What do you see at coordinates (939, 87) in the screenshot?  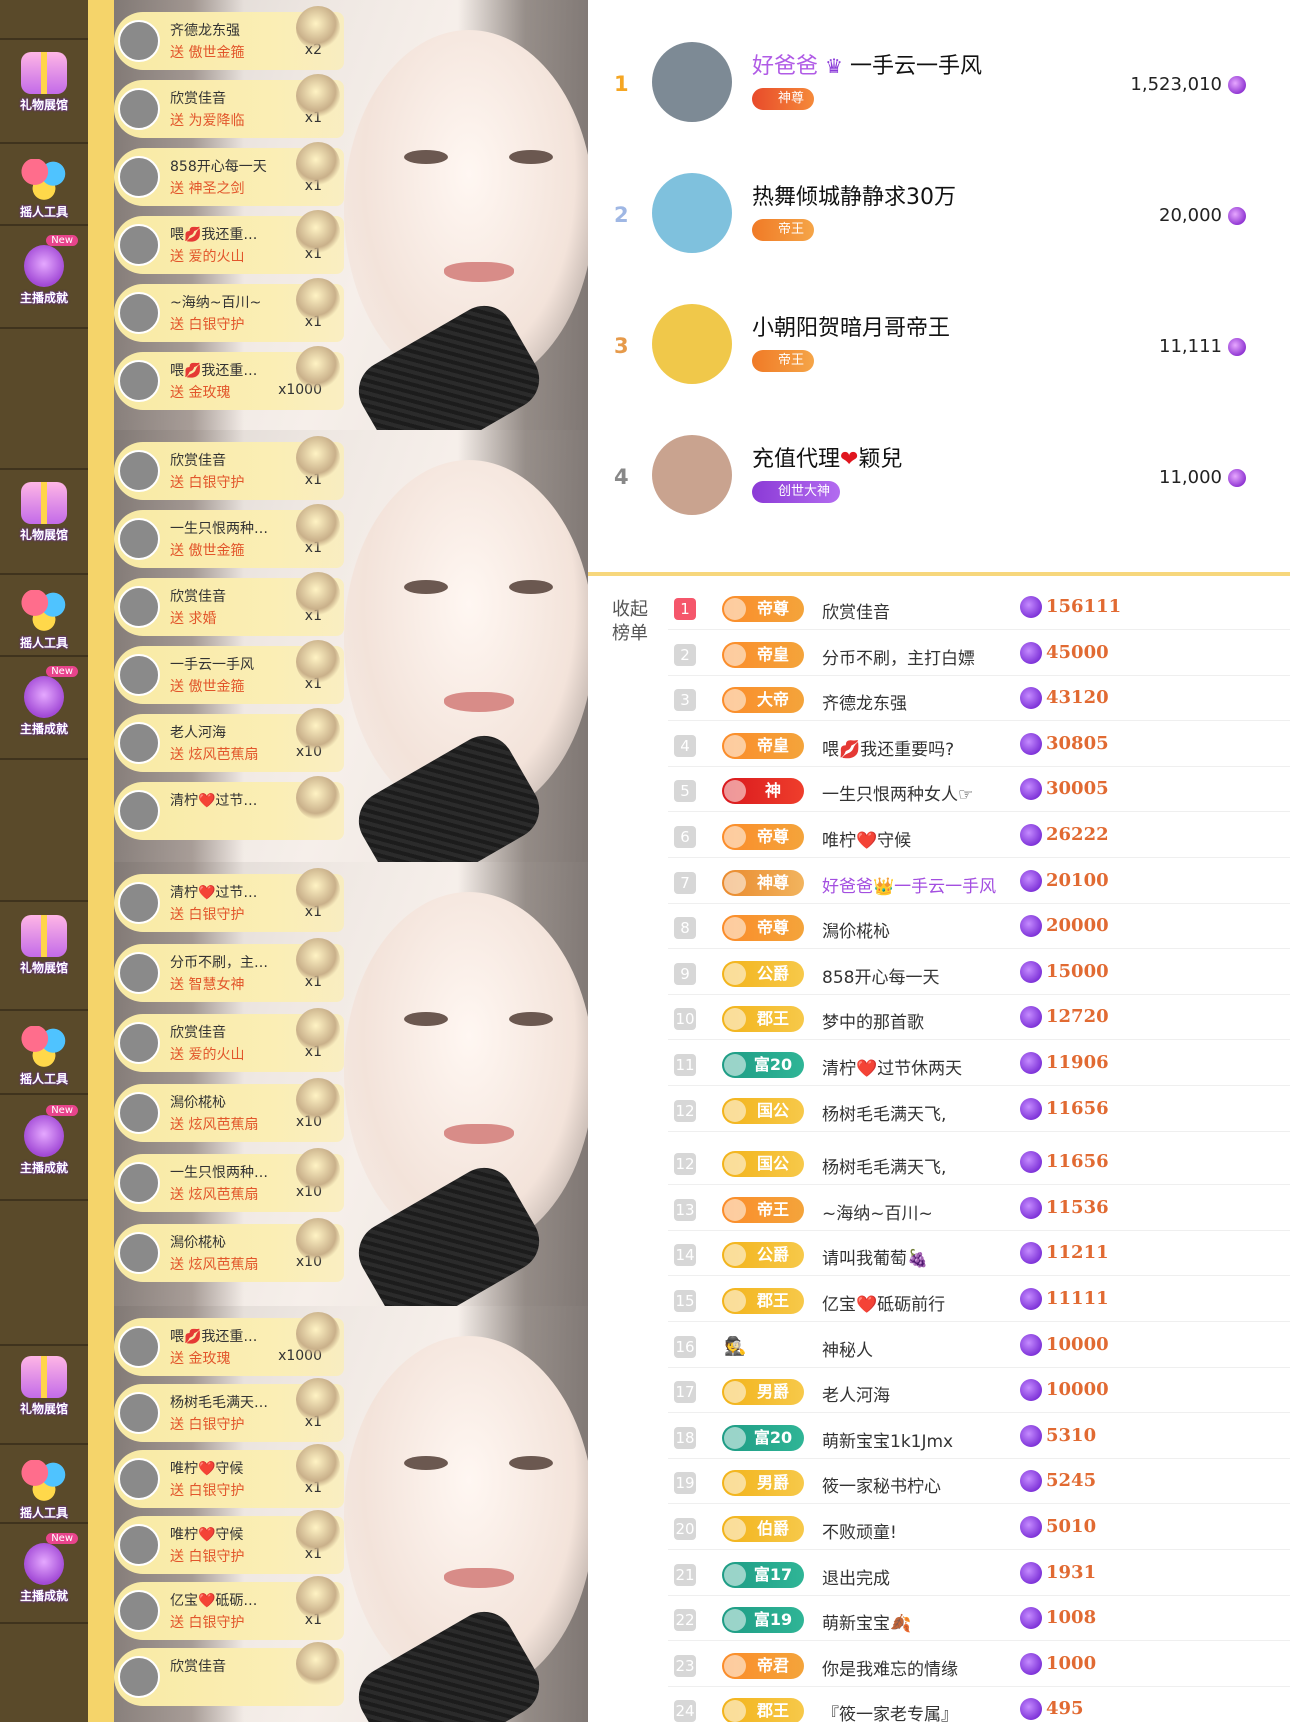 I see `top-rank-row: 1 好爸爸 ♛ 一手云一手风 神尊 1,523,010` at bounding box center [939, 87].